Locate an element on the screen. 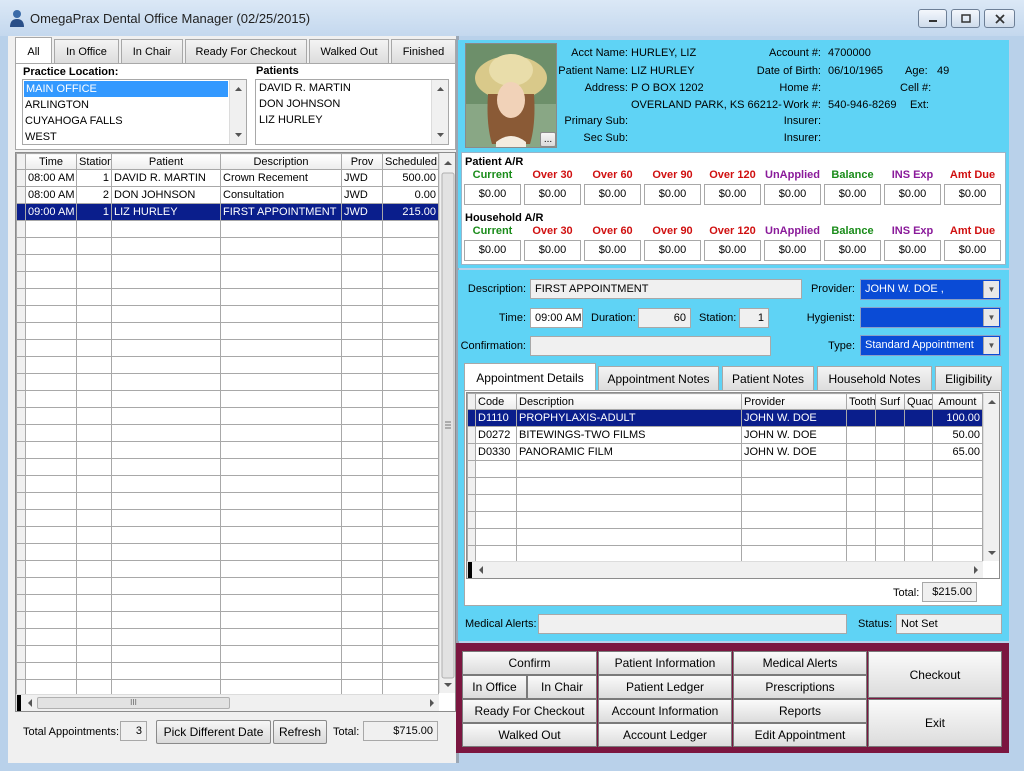 The height and width of the screenshot is (771, 1024). medical-alerts-field is located at coordinates (692, 624).